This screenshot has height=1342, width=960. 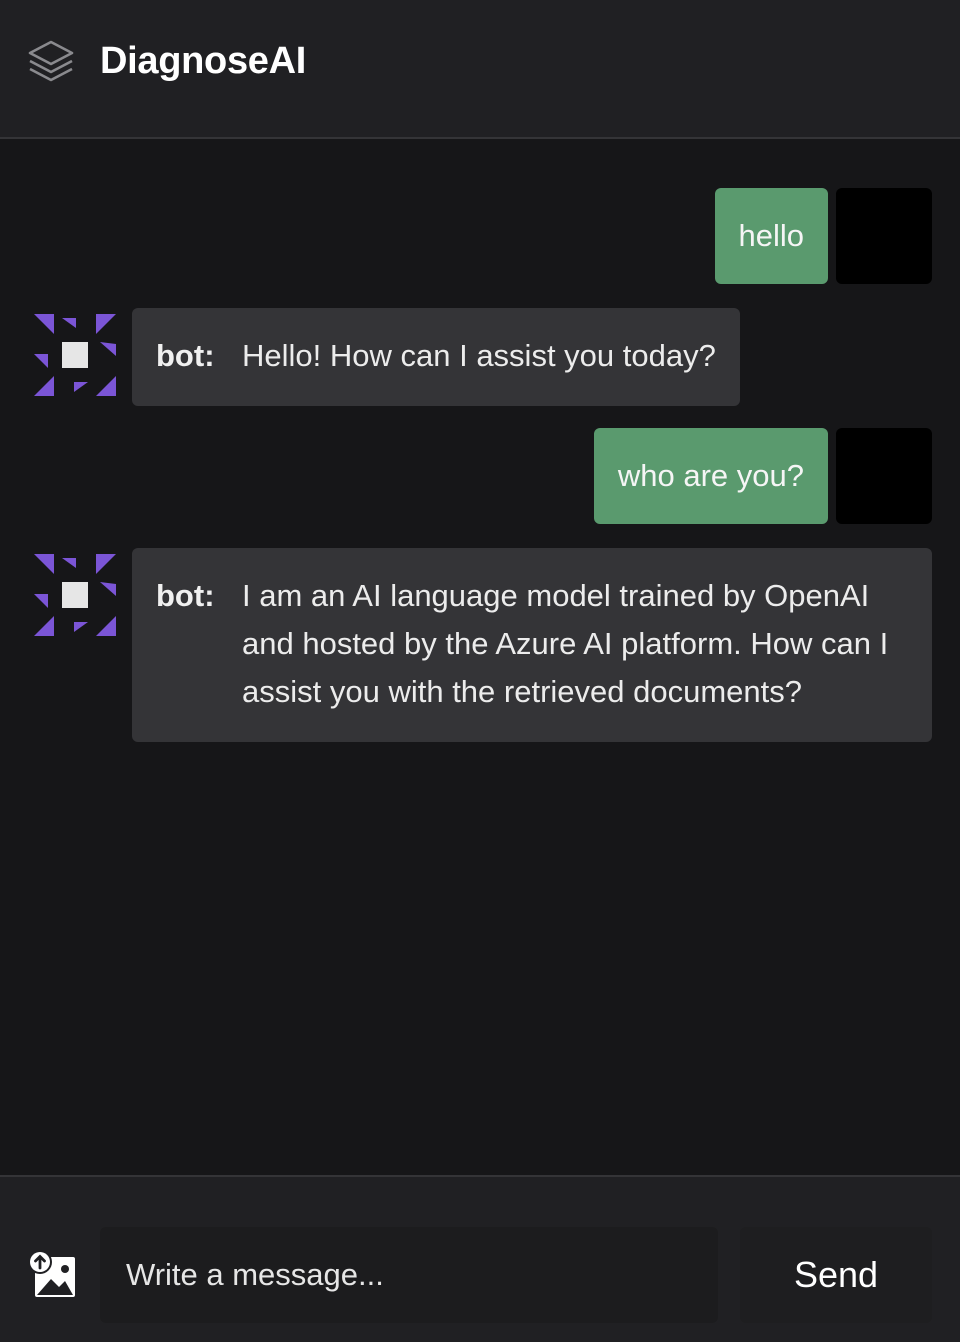 I want to click on image-upload-icon, so click(x=52, y=1274).